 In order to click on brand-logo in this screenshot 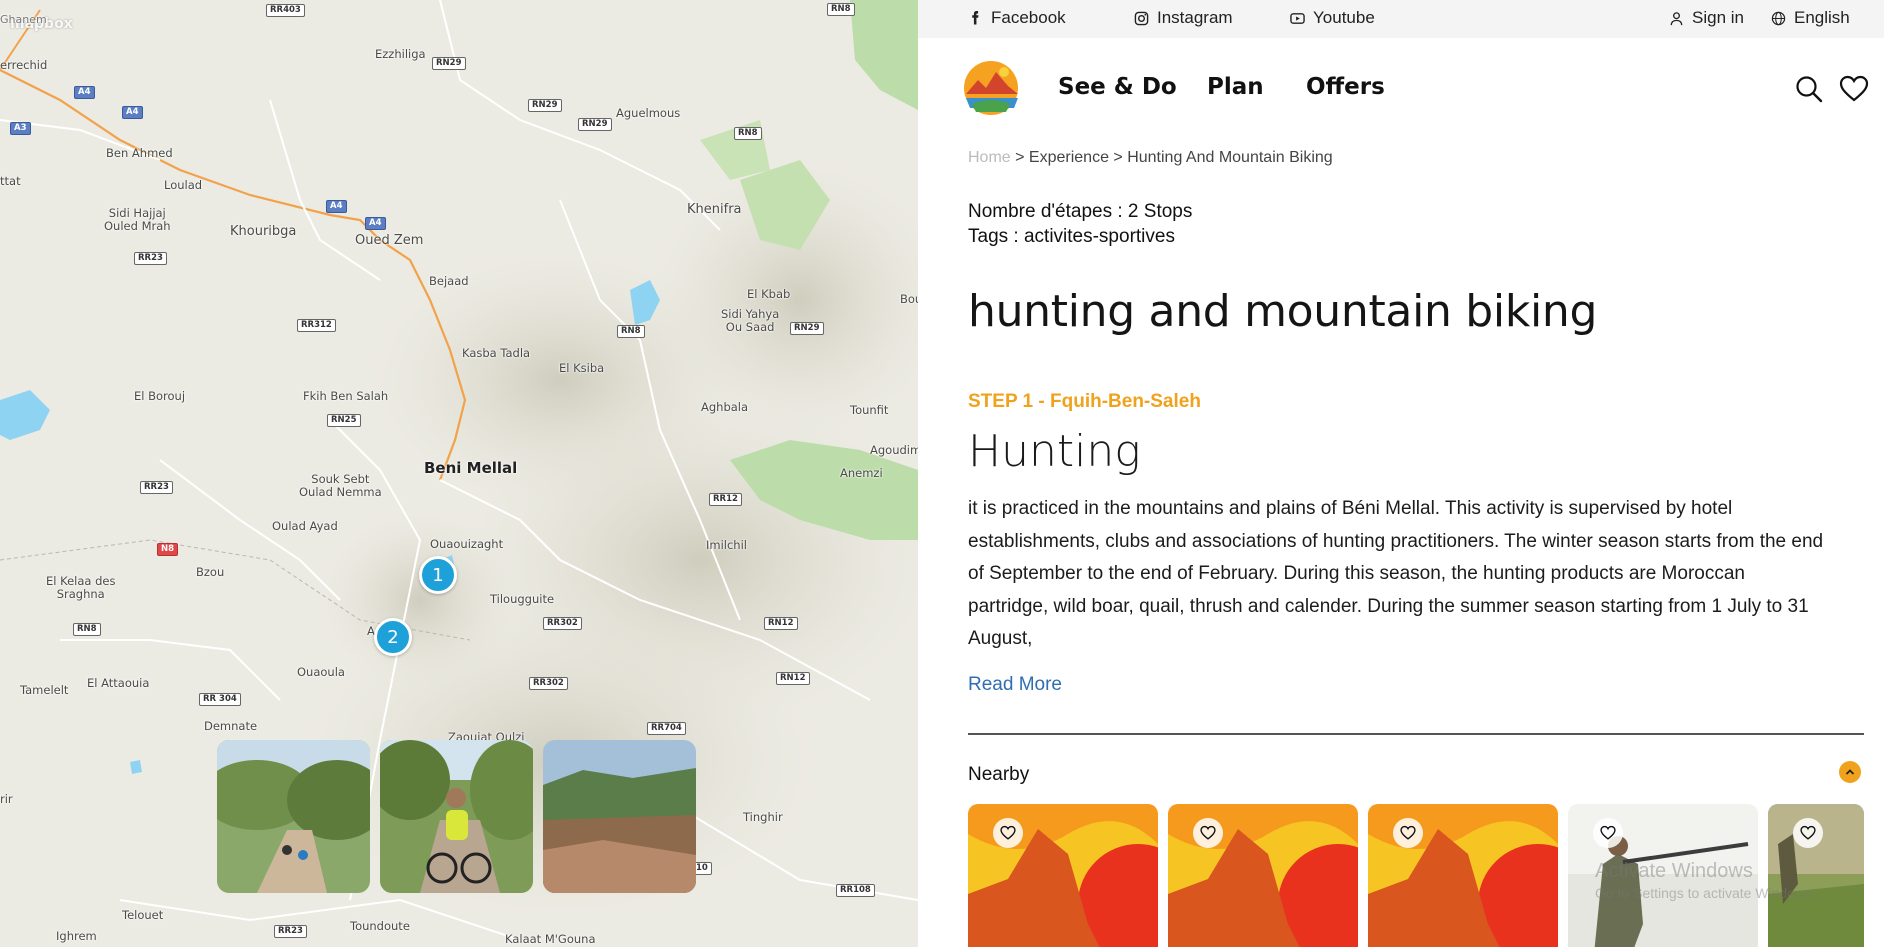, I will do `click(991, 87)`.